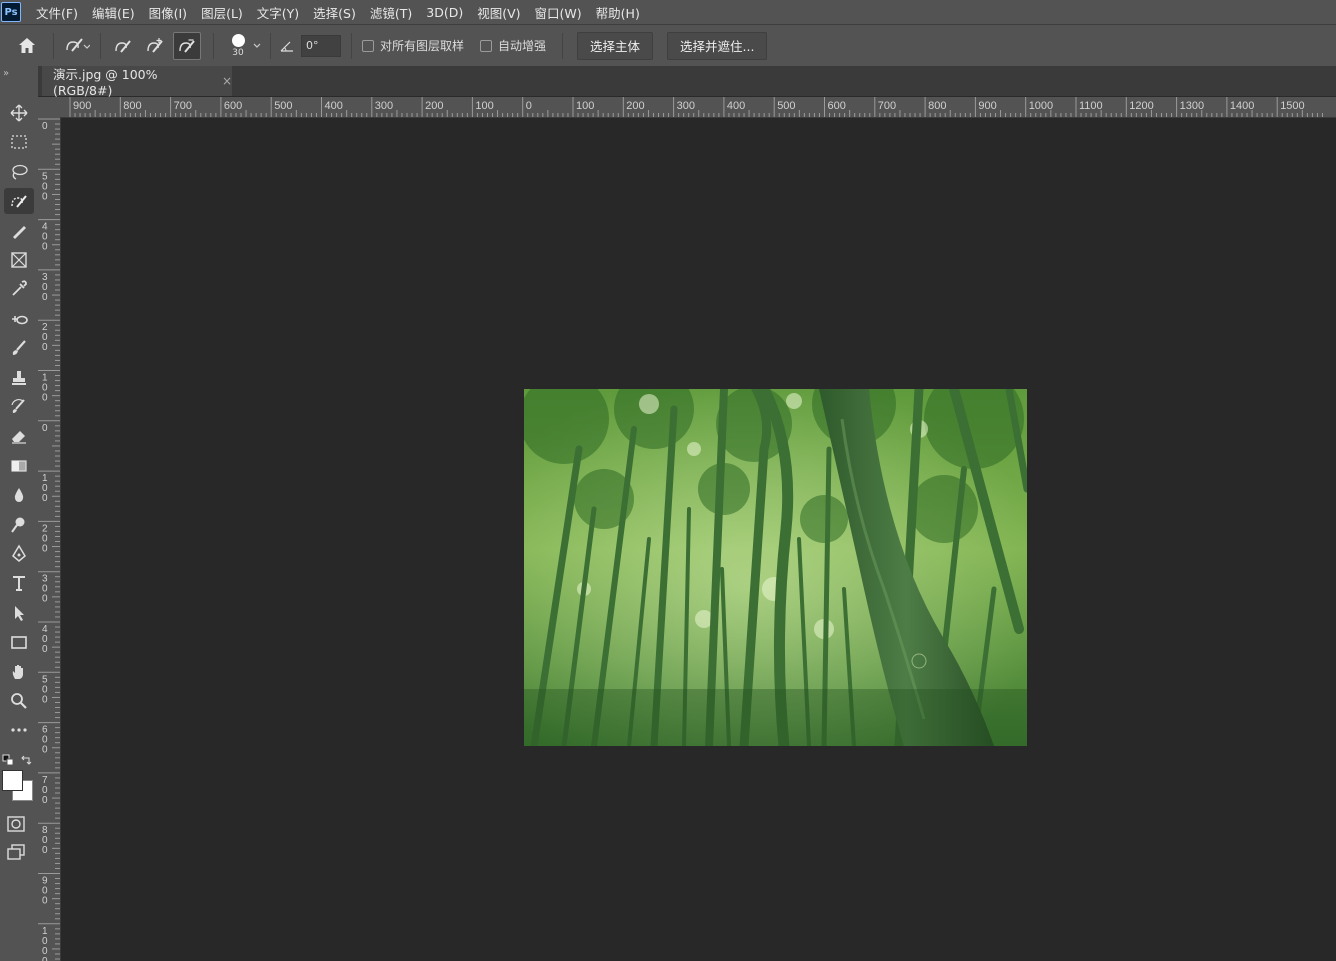 The height and width of the screenshot is (961, 1336). Describe the element at coordinates (287, 46) in the screenshot. I see `angle-icon` at that location.